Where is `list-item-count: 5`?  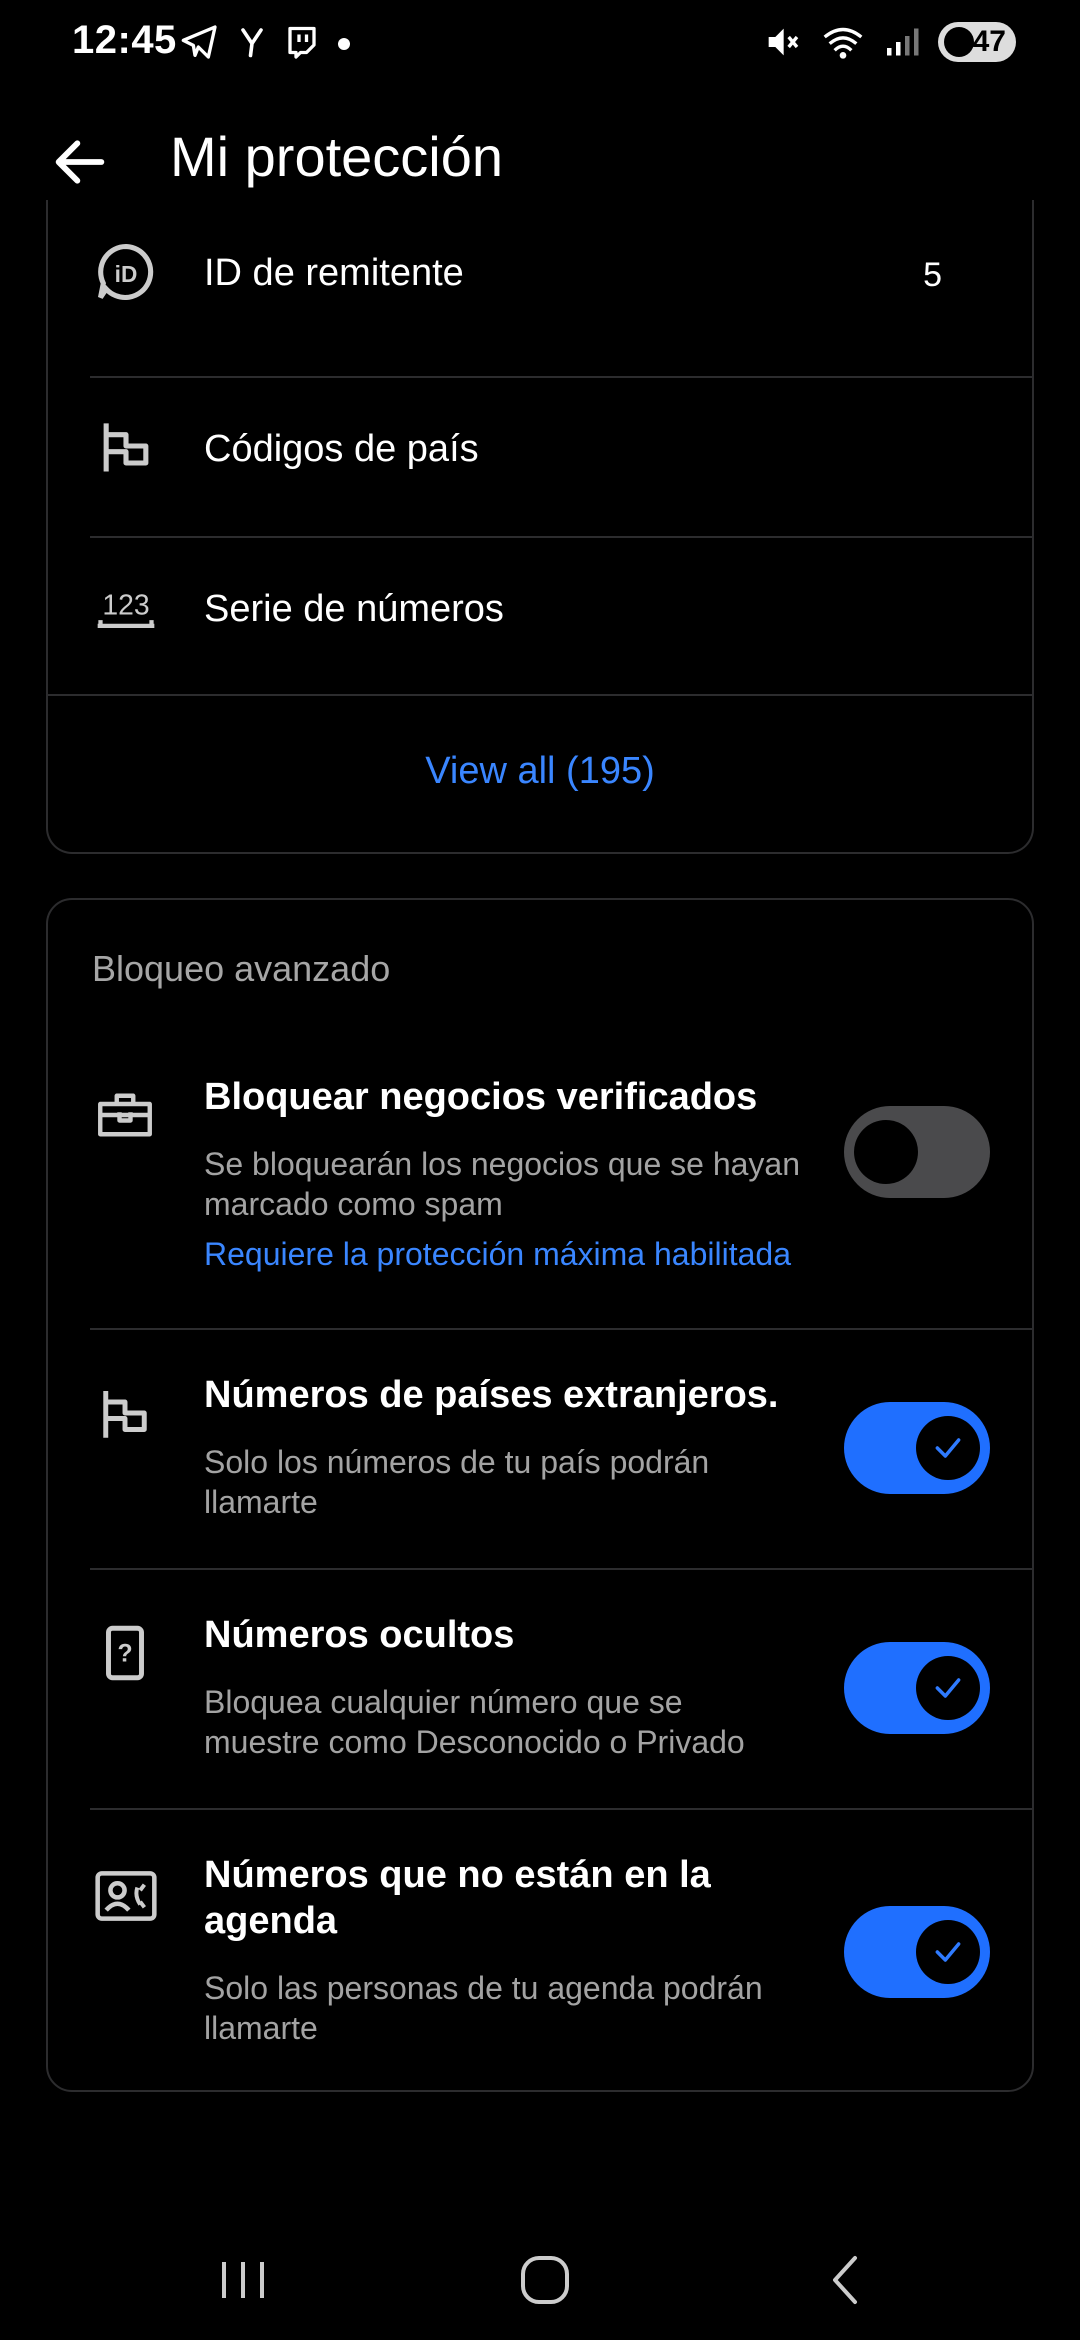 list-item-count: 5 is located at coordinates (932, 275).